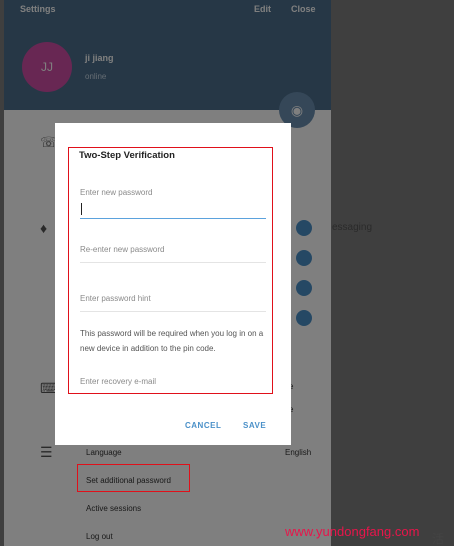 The image size is (454, 546). What do you see at coordinates (122, 249) in the screenshot?
I see `reenter-password-field: Re-enter new password` at bounding box center [122, 249].